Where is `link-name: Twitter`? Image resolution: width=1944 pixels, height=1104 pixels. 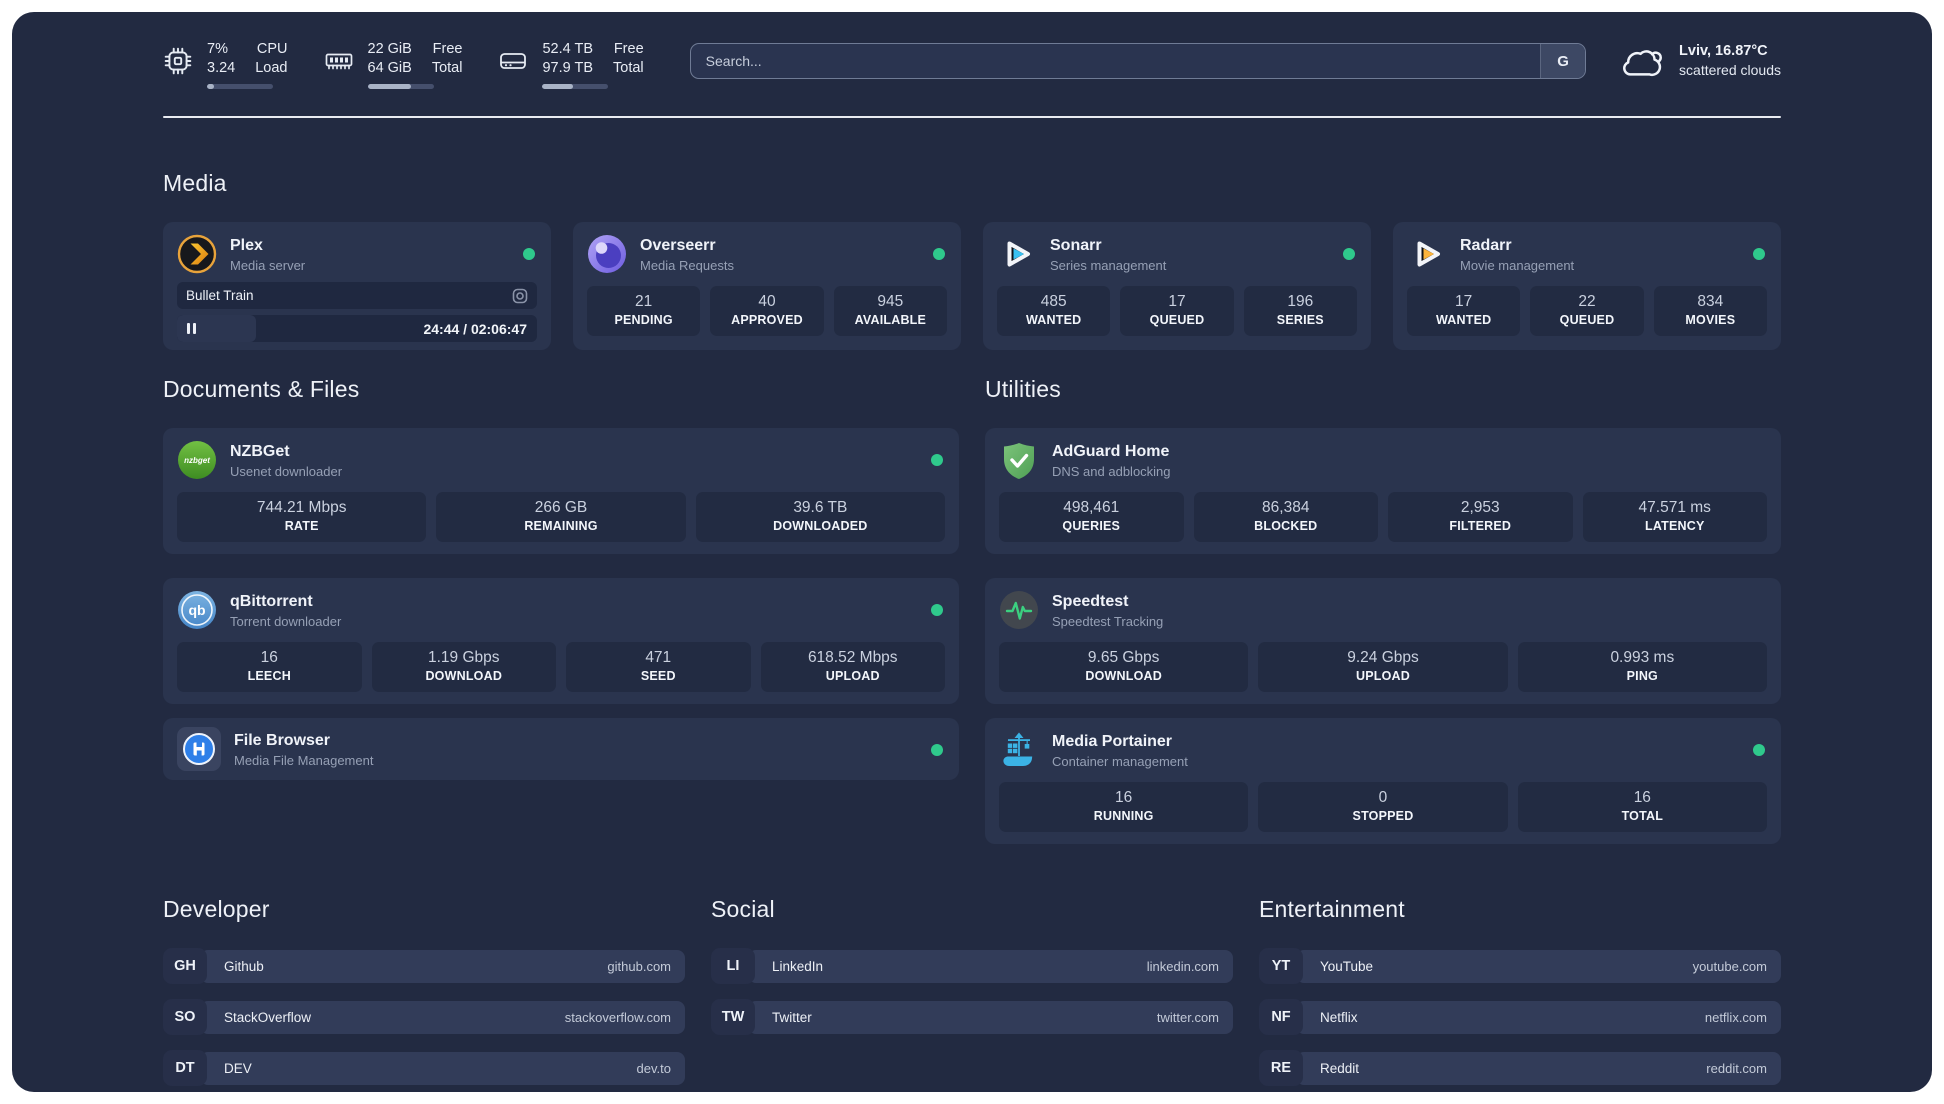 link-name: Twitter is located at coordinates (792, 1017).